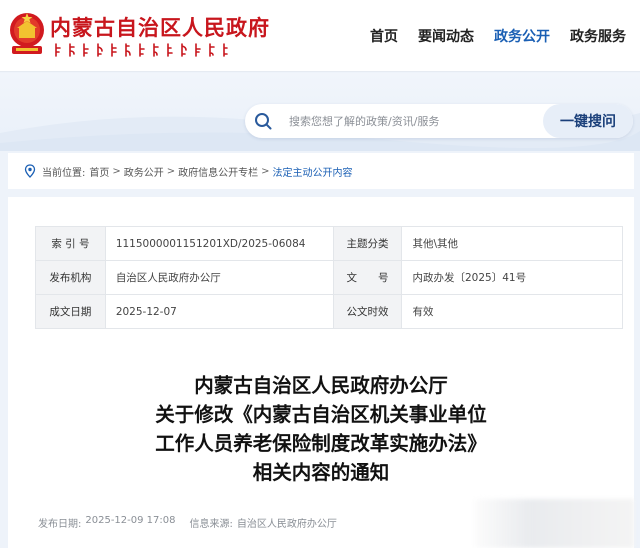 This screenshot has width=640, height=548. I want to click on site-header: 内蒙古自治区人民政府 首页 要闻动态 政务公开 政务服务, so click(320, 36).